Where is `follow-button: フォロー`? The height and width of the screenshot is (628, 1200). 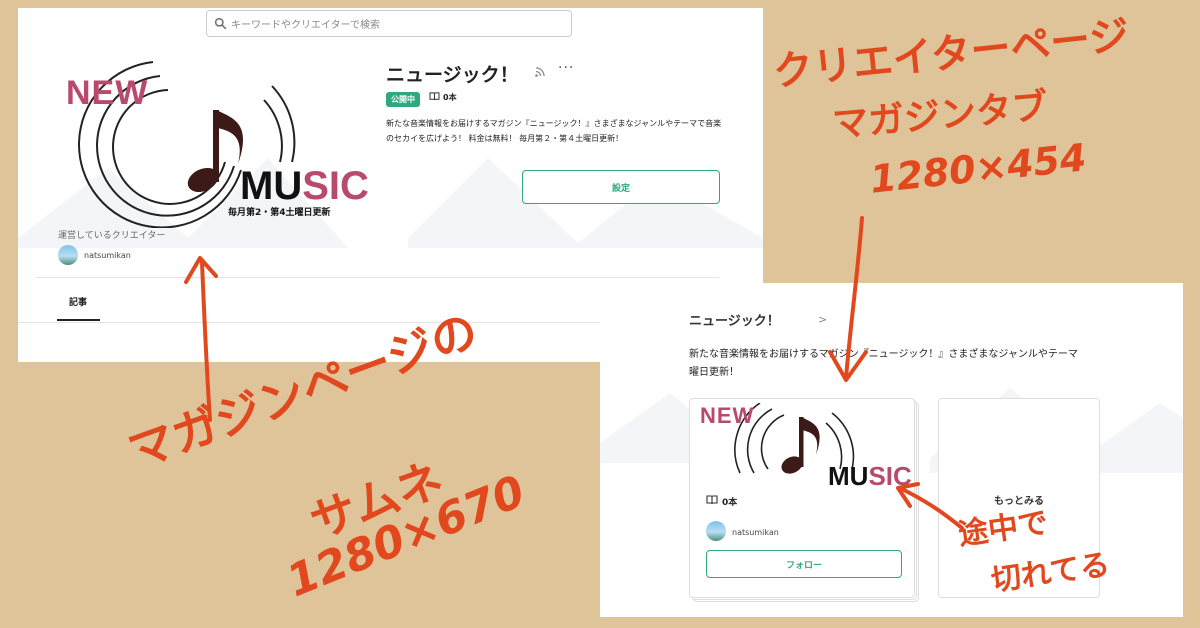 follow-button: フォロー is located at coordinates (804, 564).